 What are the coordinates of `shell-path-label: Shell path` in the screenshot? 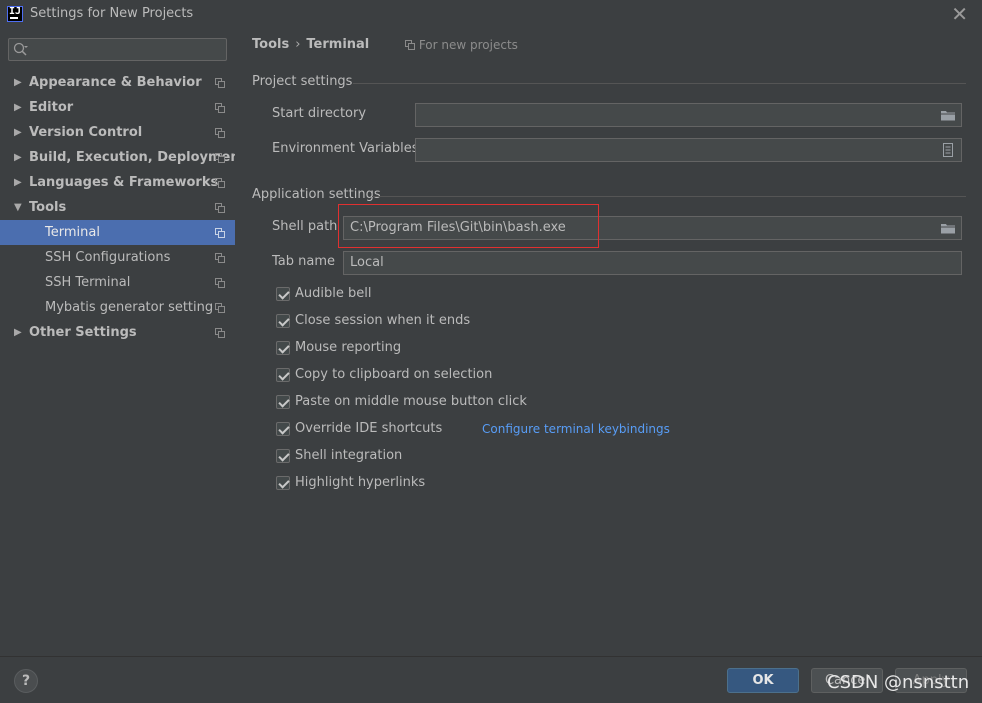 It's located at (305, 226).